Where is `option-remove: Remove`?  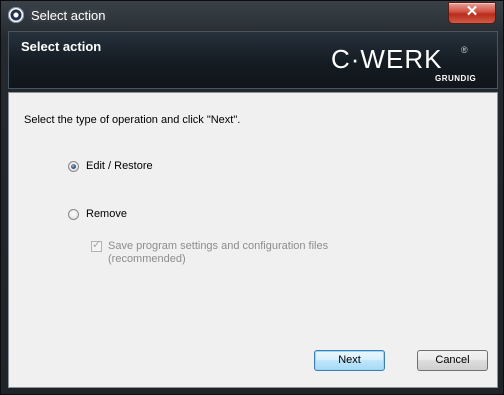
option-remove: Remove is located at coordinates (97, 214).